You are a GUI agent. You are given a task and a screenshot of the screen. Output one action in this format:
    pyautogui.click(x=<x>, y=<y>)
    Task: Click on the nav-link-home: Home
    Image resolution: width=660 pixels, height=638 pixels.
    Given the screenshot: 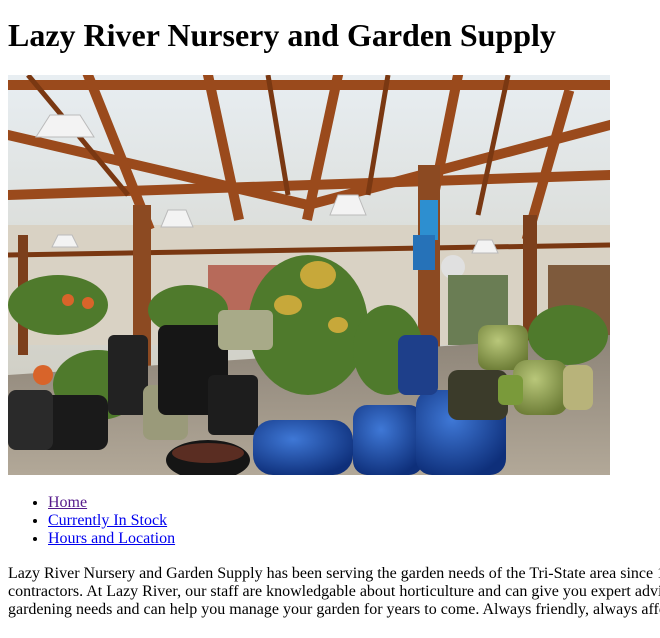 What is the action you would take?
    pyautogui.click(x=67, y=502)
    